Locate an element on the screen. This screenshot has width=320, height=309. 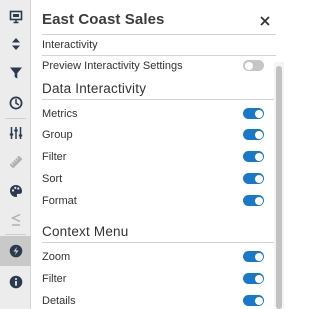
lightning-icon is located at coordinates (15, 251).